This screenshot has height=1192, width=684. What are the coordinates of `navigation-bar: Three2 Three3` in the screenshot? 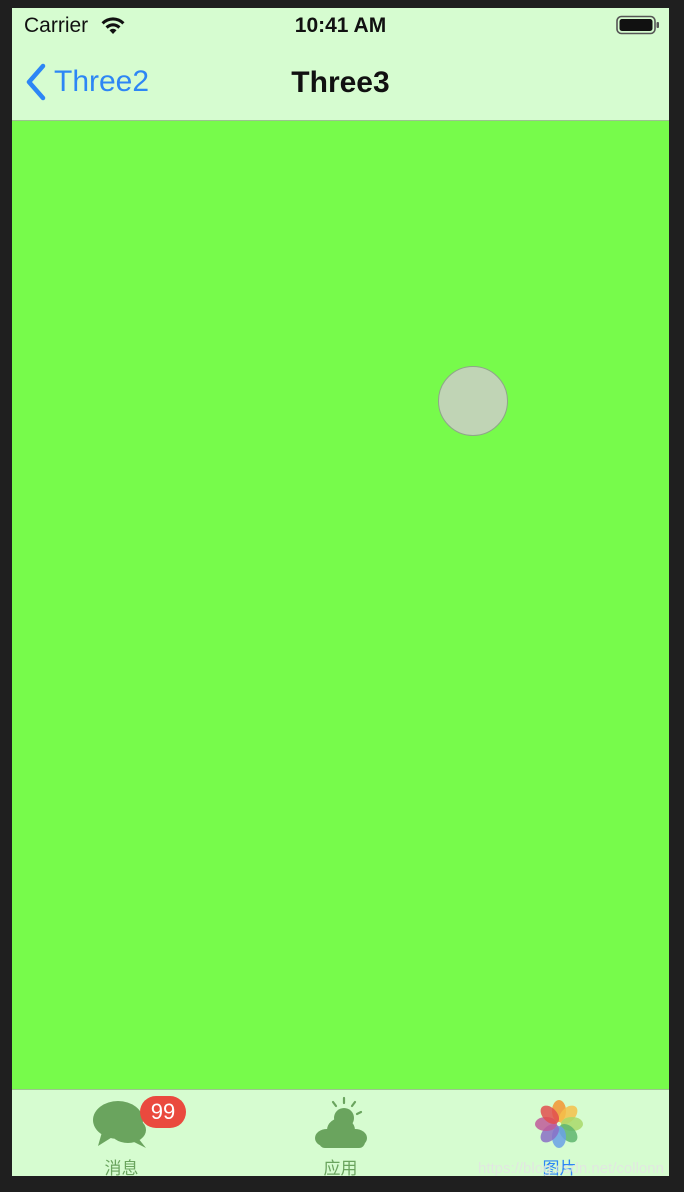 It's located at (340, 84).